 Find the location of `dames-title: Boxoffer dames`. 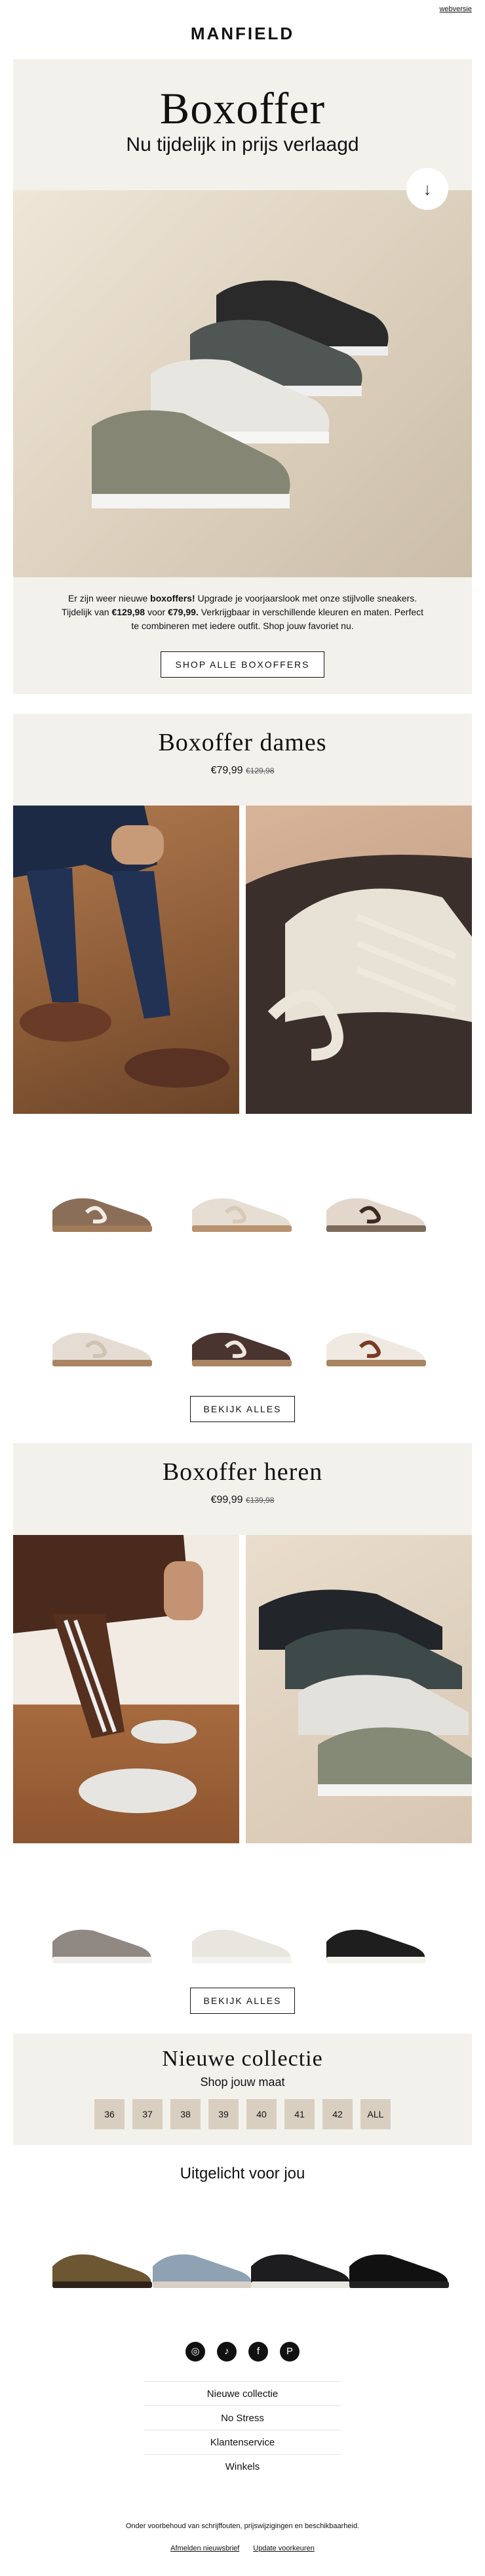

dames-title: Boxoffer dames is located at coordinates (242, 742).